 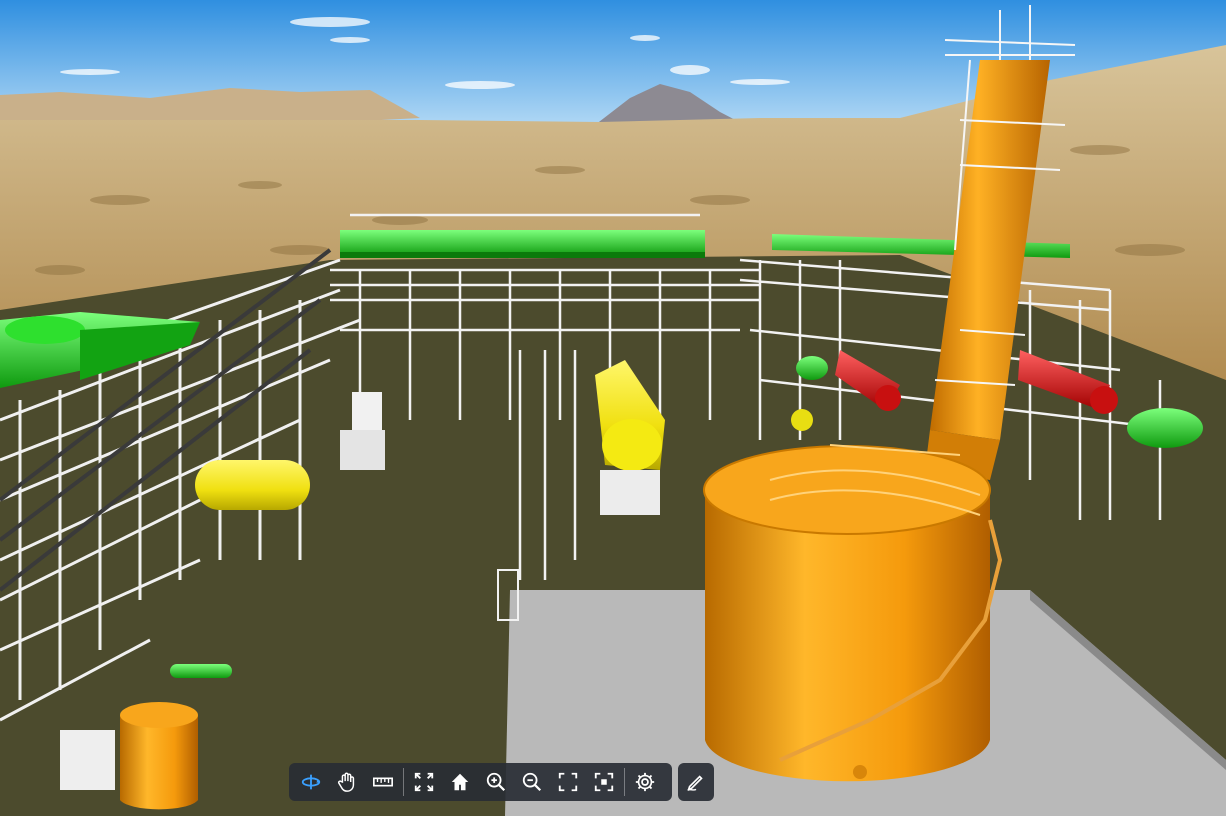 I want to click on zoom-window-icon, so click(x=568, y=782).